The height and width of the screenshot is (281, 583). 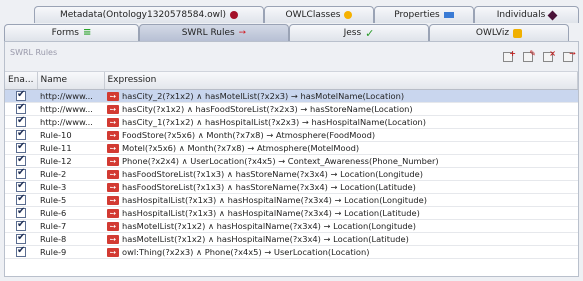 I want to click on tab-individuals: Individuals, so click(x=526, y=14).